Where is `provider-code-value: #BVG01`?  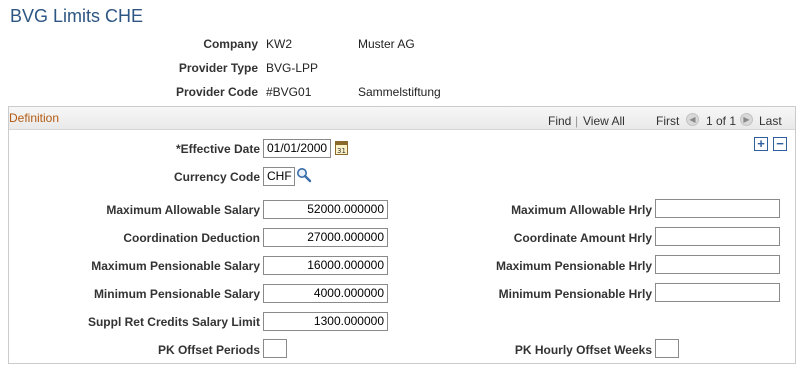
provider-code-value: #BVG01 is located at coordinates (289, 92).